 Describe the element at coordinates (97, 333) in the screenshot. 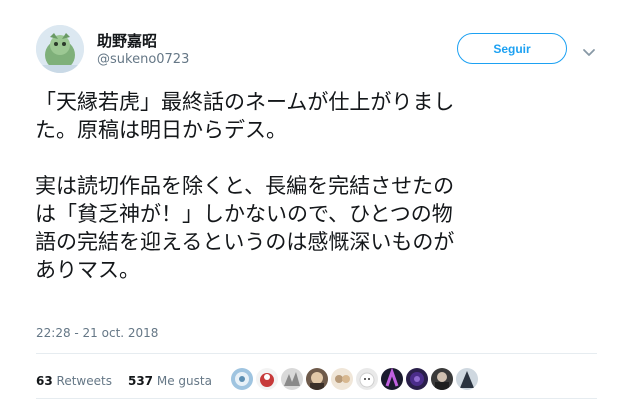

I see `tweet-timestamp: 22:28 - 21 oct. 2018` at that location.